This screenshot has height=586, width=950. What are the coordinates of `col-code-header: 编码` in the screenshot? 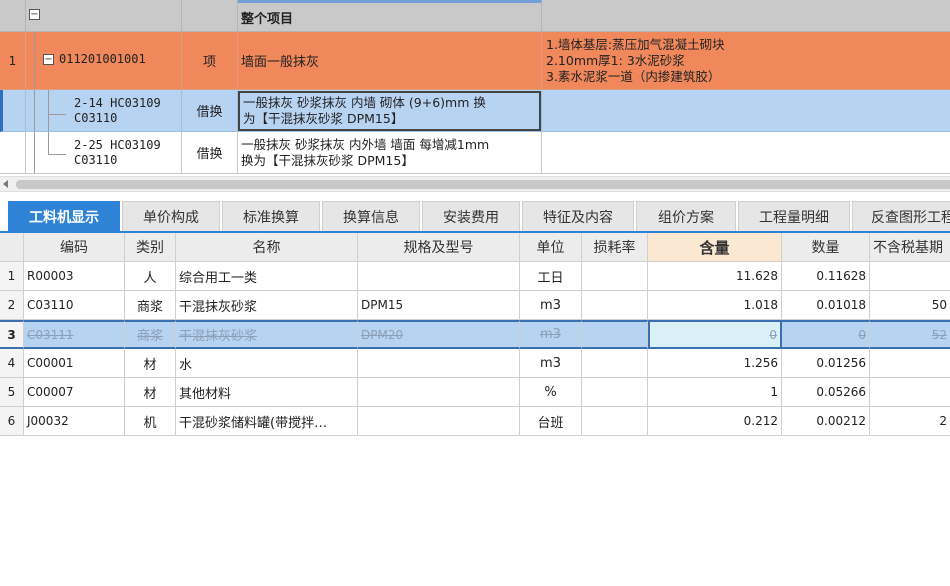 It's located at (74, 247).